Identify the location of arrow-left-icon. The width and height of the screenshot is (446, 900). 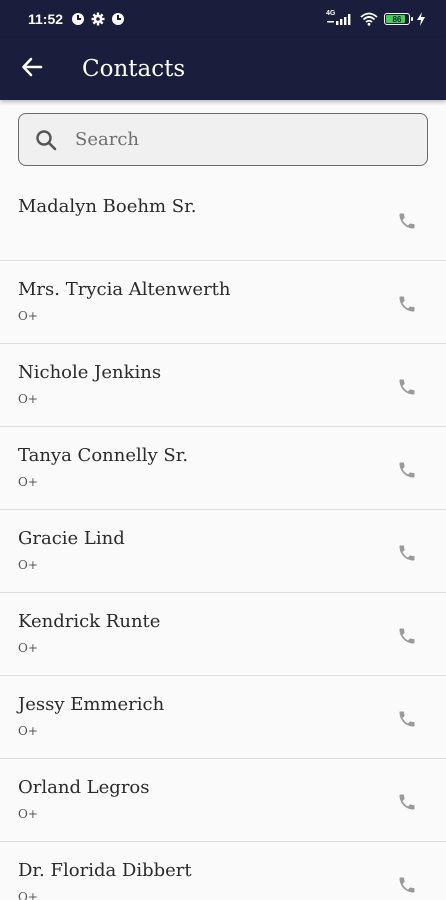
(32, 69).